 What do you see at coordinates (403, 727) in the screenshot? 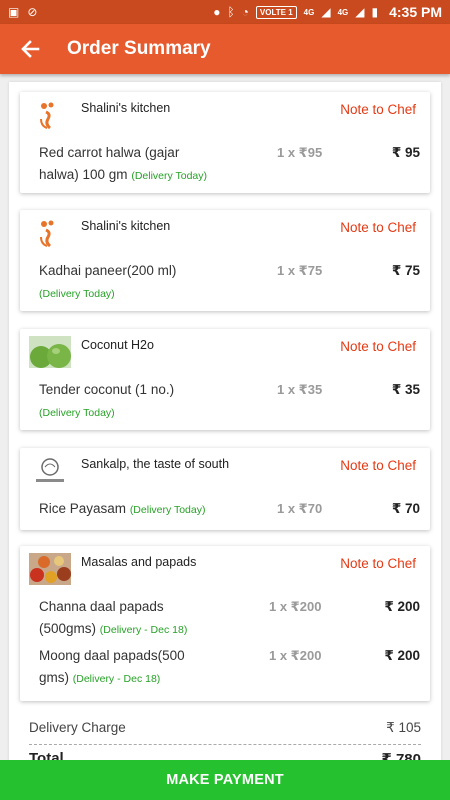
I see `delivery-charge-value: ₹ 105` at bounding box center [403, 727].